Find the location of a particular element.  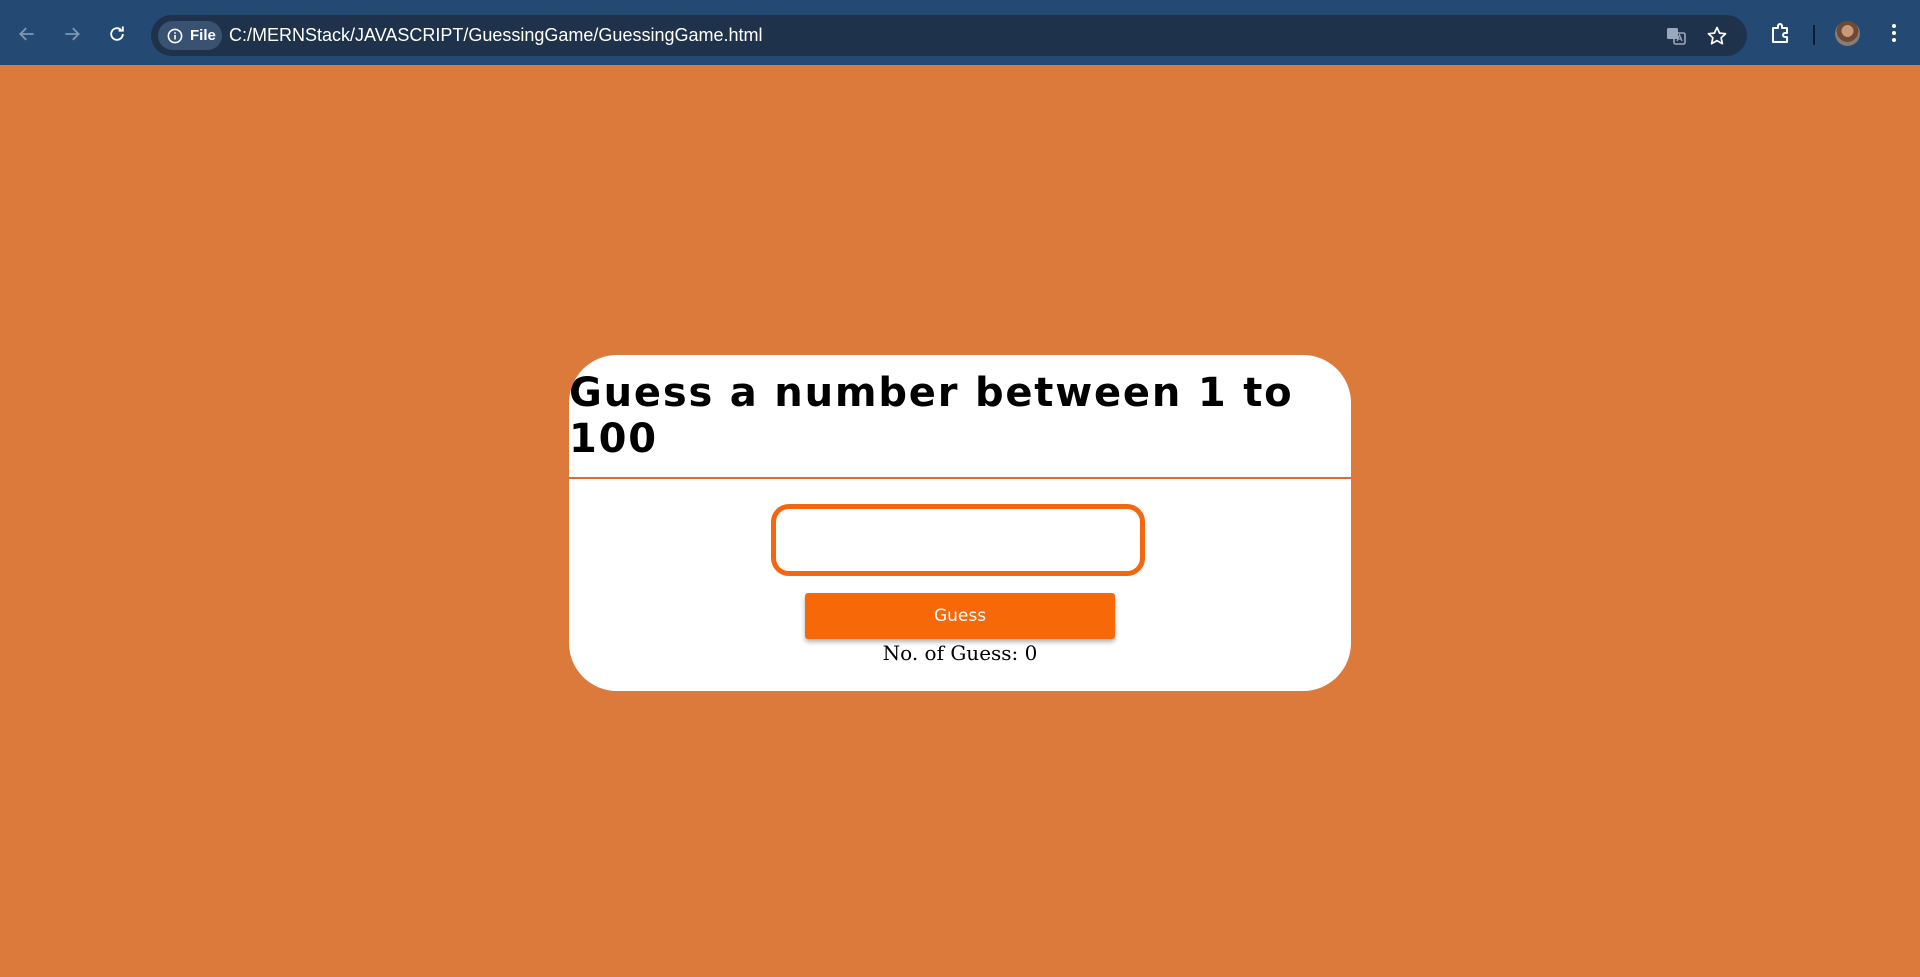

more-vert-icon is located at coordinates (1894, 33).